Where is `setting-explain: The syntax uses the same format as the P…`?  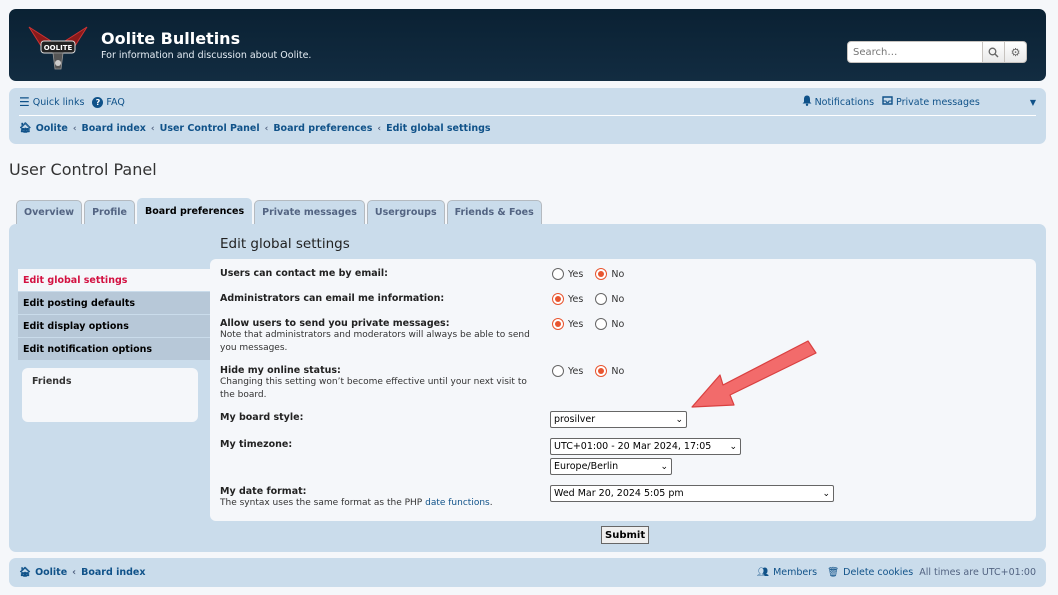
setting-explain: The syntax uses the same format as the P… is located at coordinates (356, 503).